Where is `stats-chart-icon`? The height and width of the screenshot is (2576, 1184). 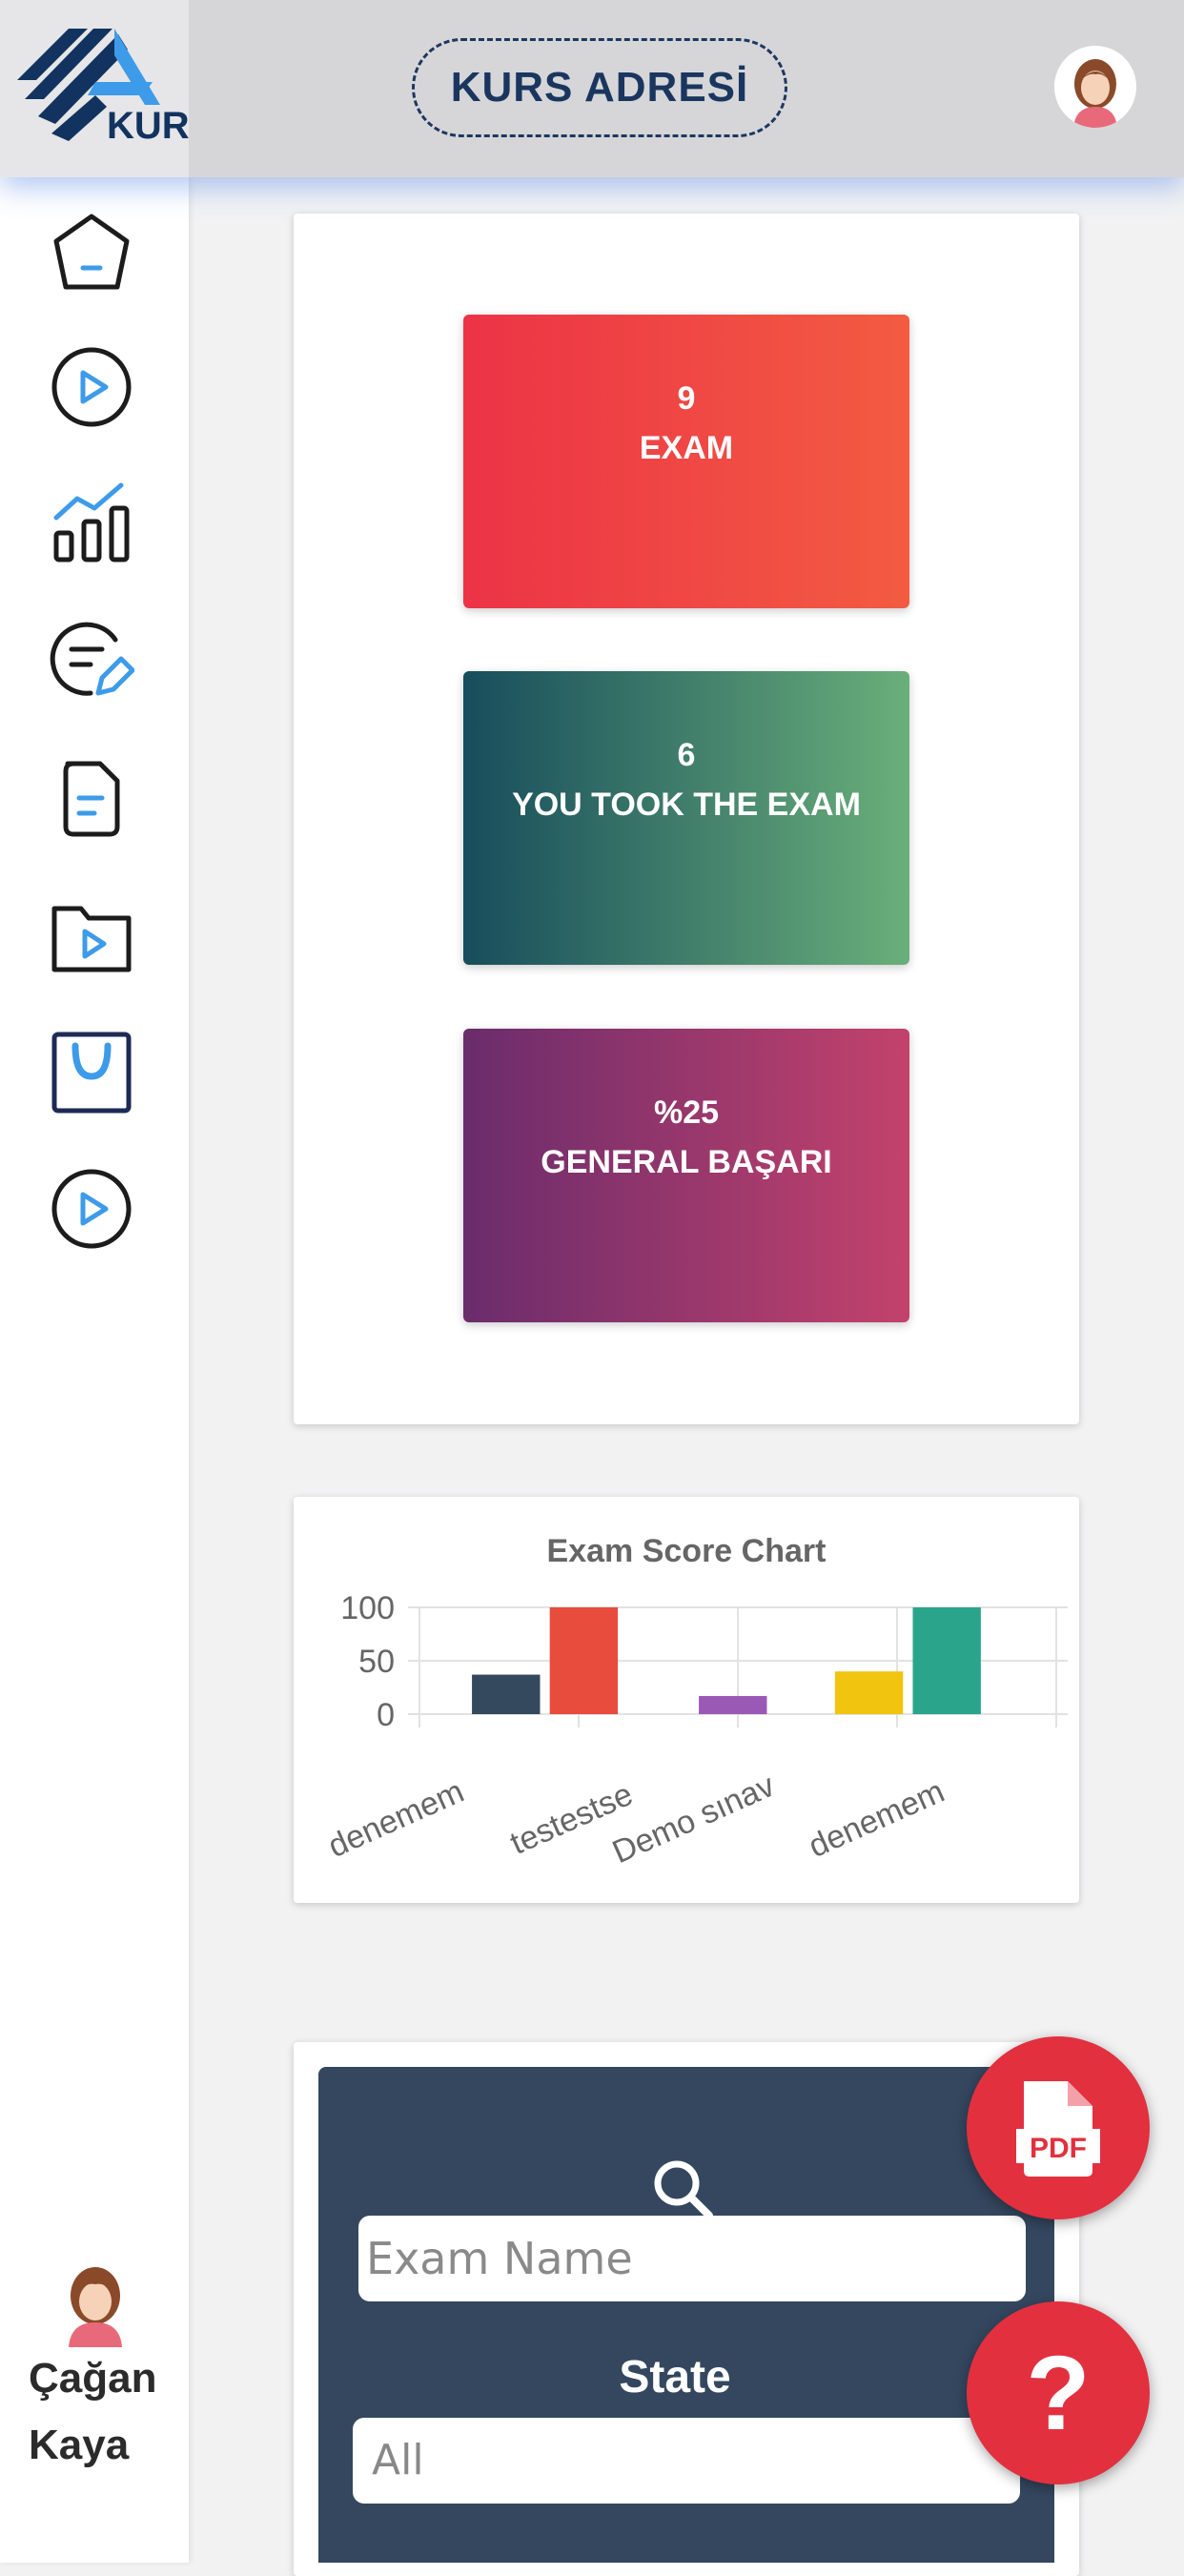
stats-chart-icon is located at coordinates (91, 522).